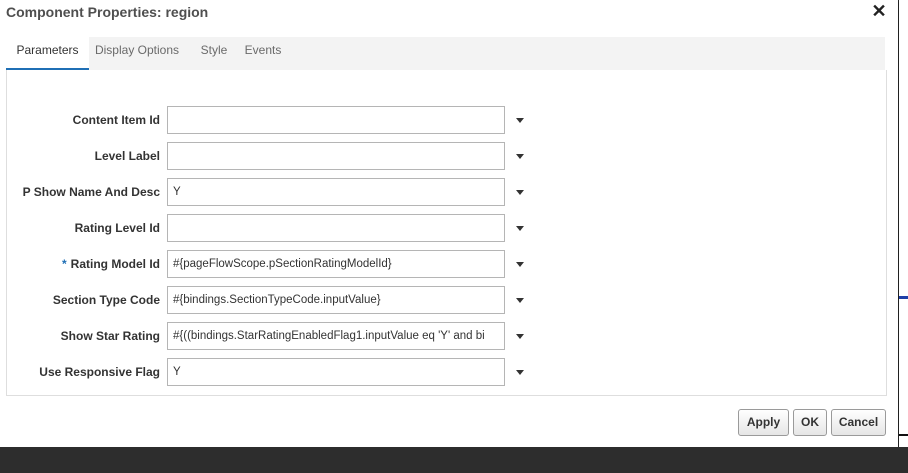 Image resolution: width=908 pixels, height=473 pixels. What do you see at coordinates (106, 300) in the screenshot?
I see `param-label: Section Type Code` at bounding box center [106, 300].